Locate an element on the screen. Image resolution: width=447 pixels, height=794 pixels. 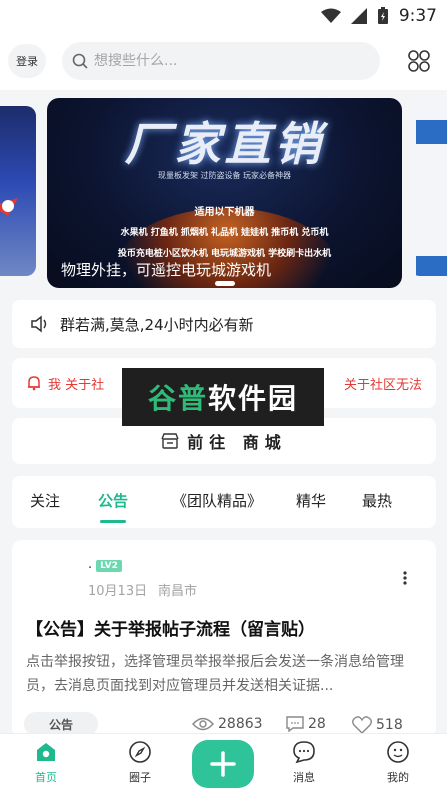
banner-grid-row1: 水果机 打鱼机 抓烟机 礼品机 娃娃机 推币机 兑币机 is located at coordinates (224, 233).